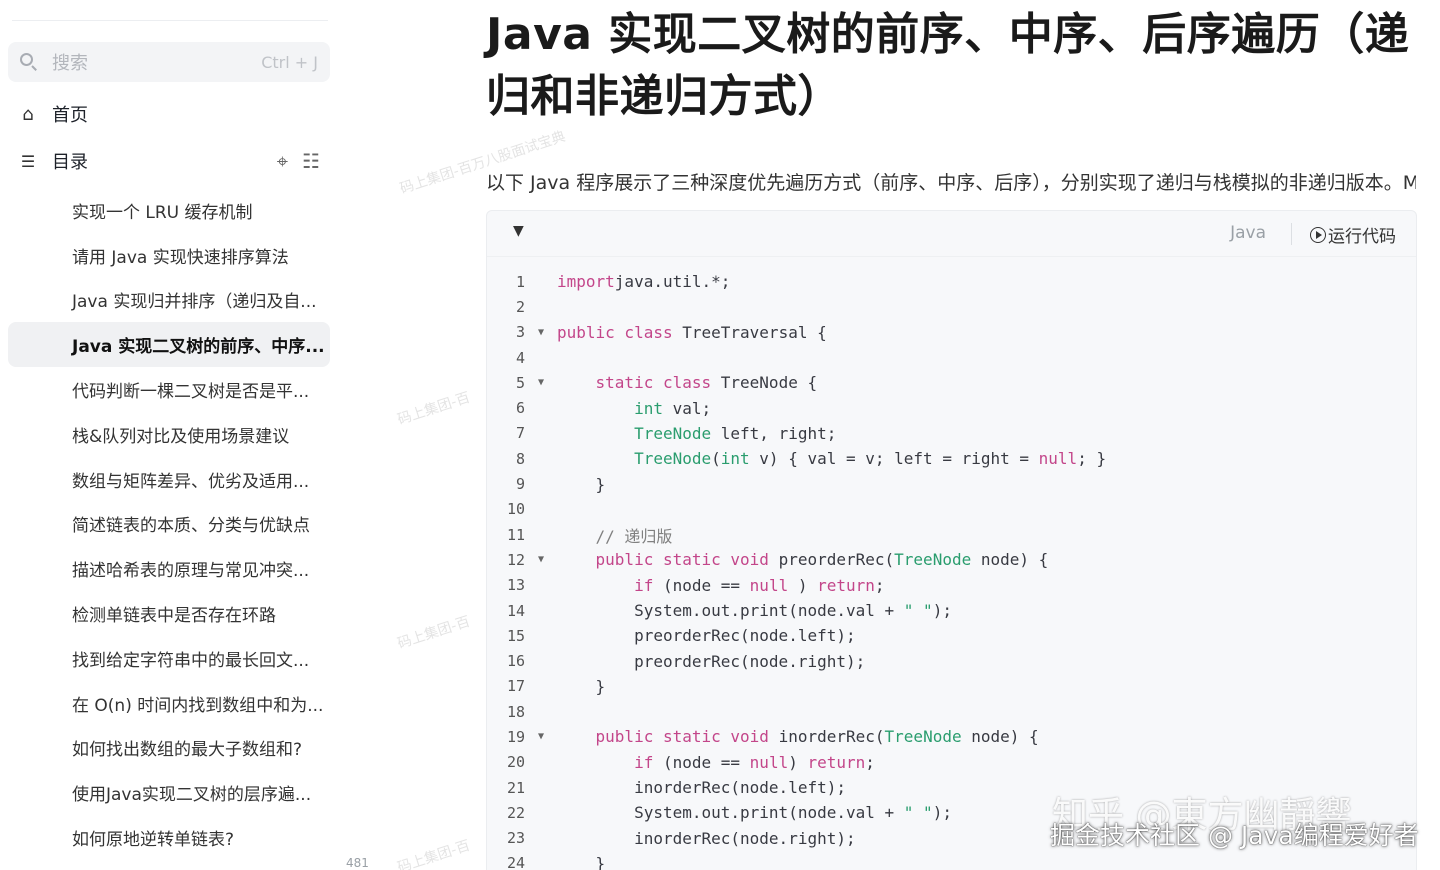 This screenshot has width=1440, height=870. What do you see at coordinates (951, 234) in the screenshot?
I see `code-header: ▼ Java 运行代码` at bounding box center [951, 234].